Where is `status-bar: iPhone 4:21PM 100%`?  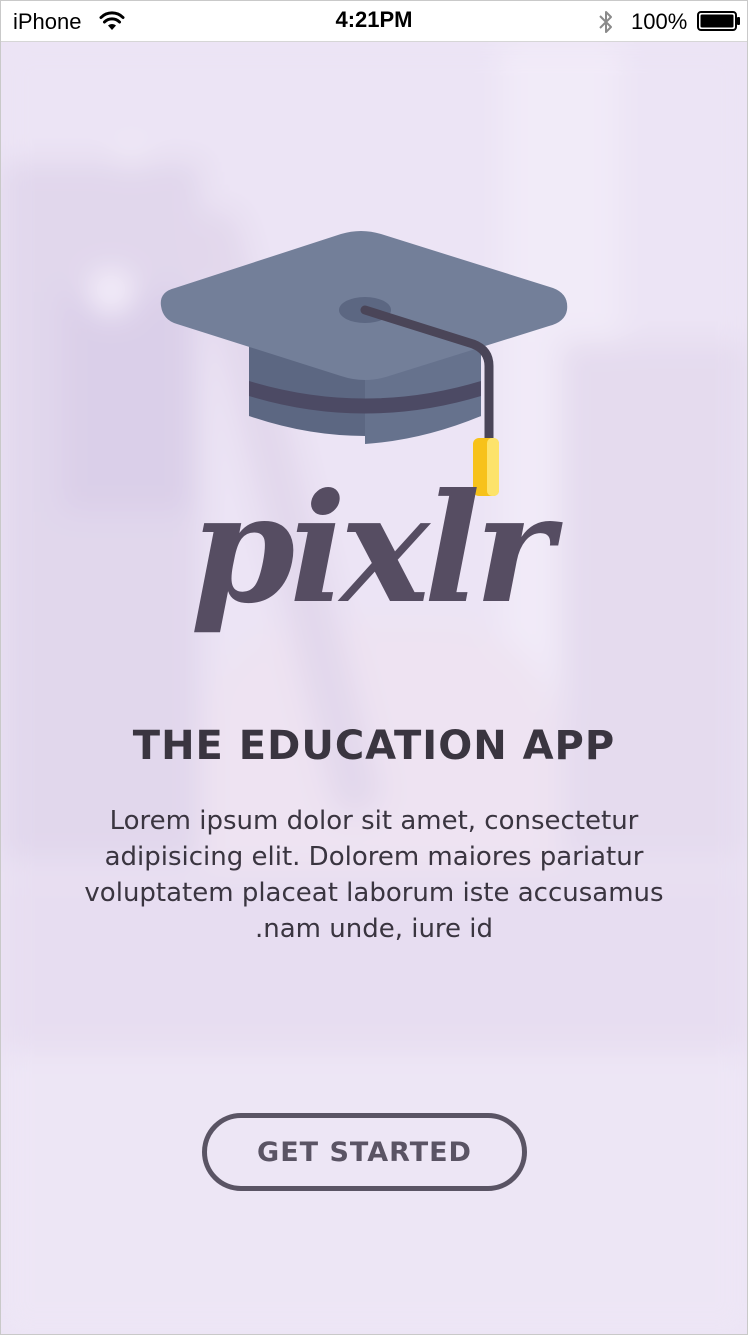
status-bar: iPhone 4:21PM 100% is located at coordinates (374, 21).